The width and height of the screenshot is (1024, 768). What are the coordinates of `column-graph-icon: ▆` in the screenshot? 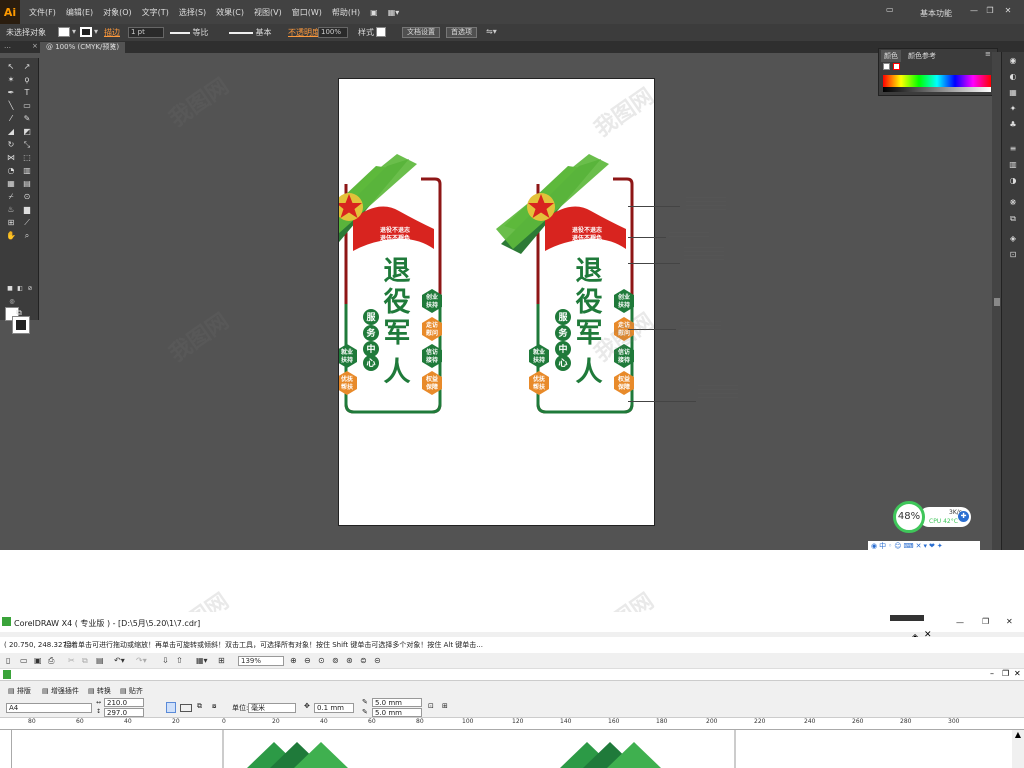 It's located at (27, 209).